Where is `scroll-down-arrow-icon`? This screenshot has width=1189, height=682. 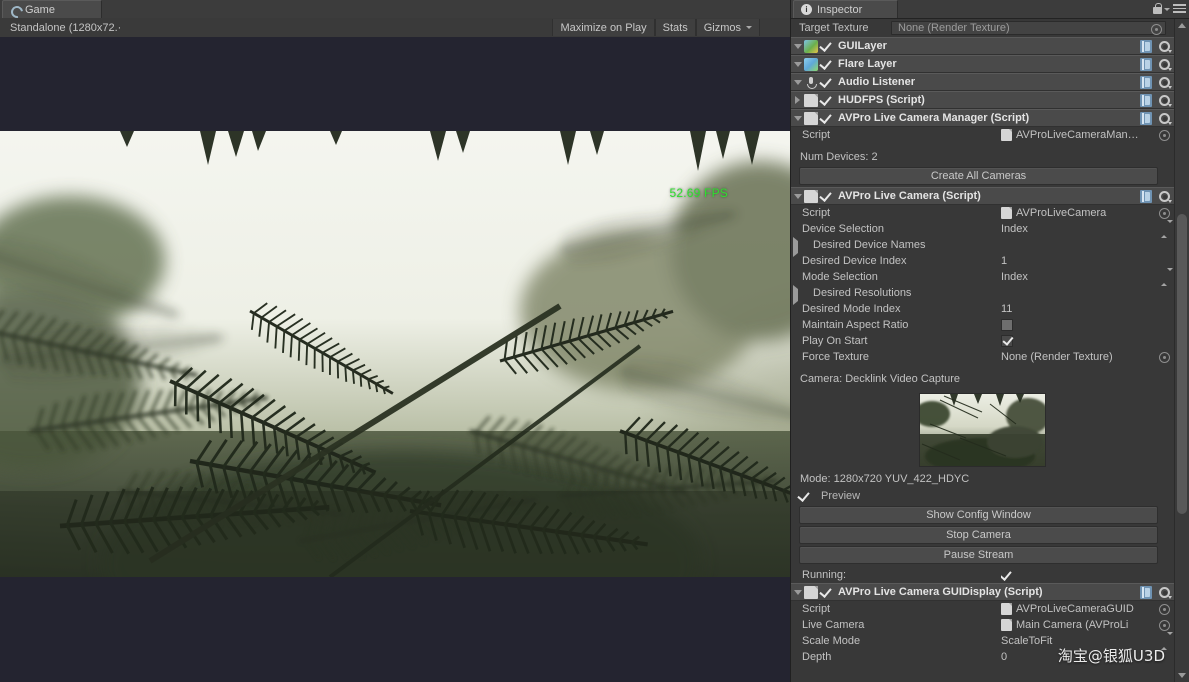 scroll-down-arrow-icon is located at coordinates (1182, 675).